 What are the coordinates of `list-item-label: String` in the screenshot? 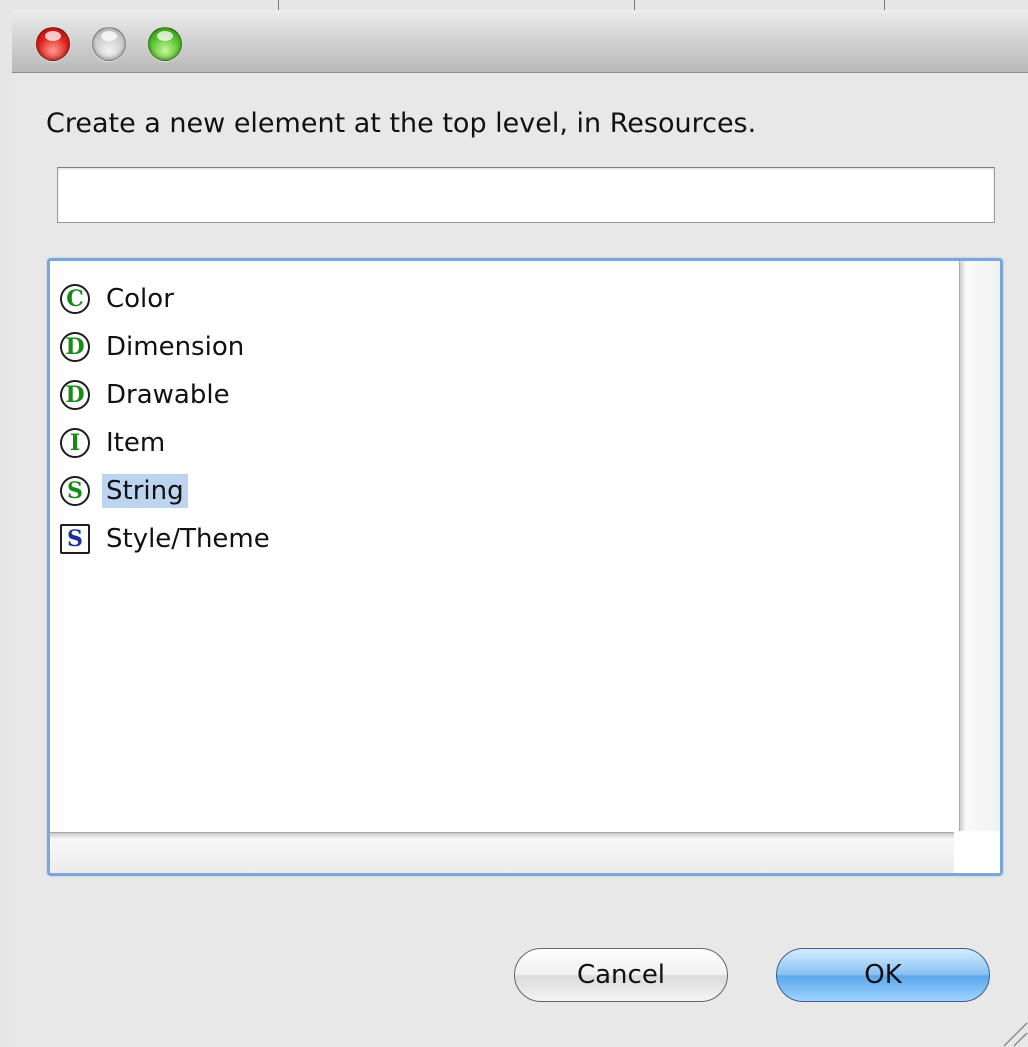 It's located at (145, 491).